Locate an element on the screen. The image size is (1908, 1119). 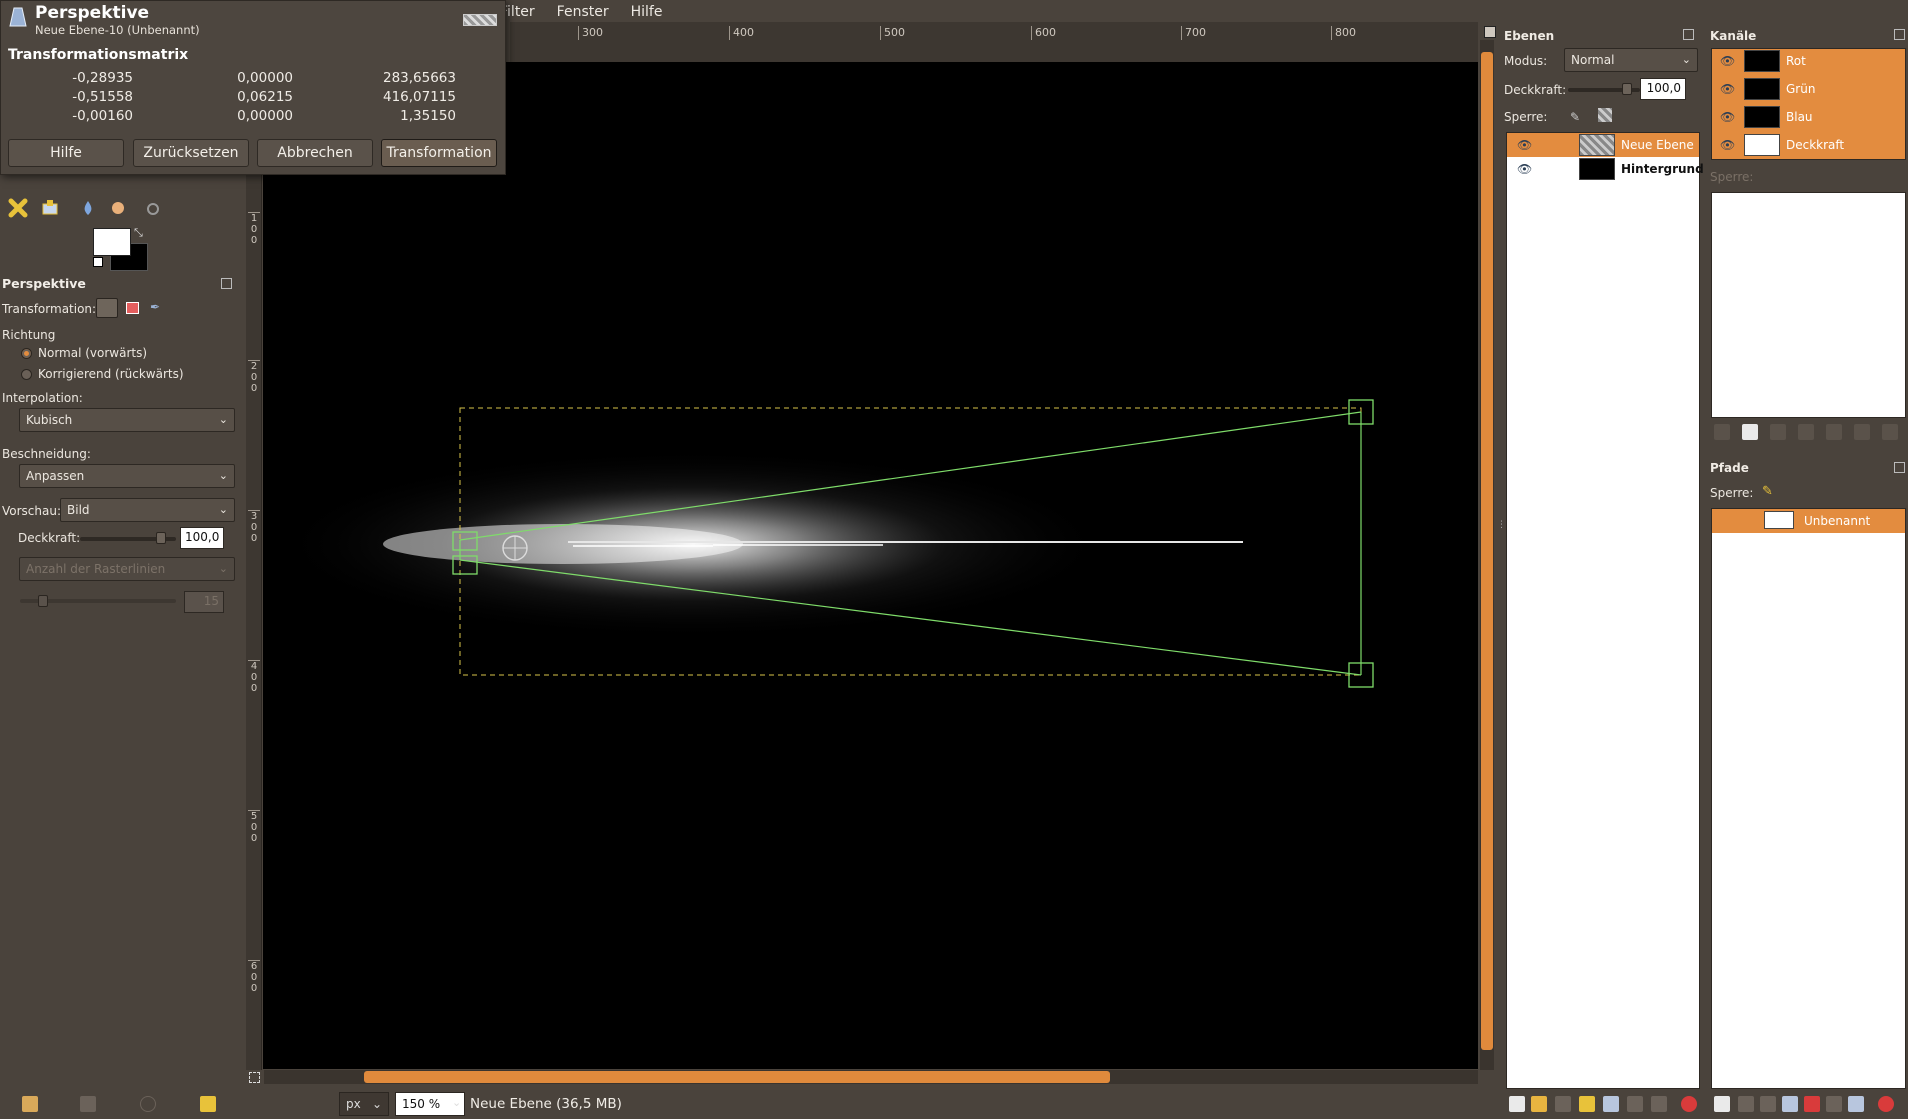
selection-to-path-icon is located at coordinates (1834, 1104).